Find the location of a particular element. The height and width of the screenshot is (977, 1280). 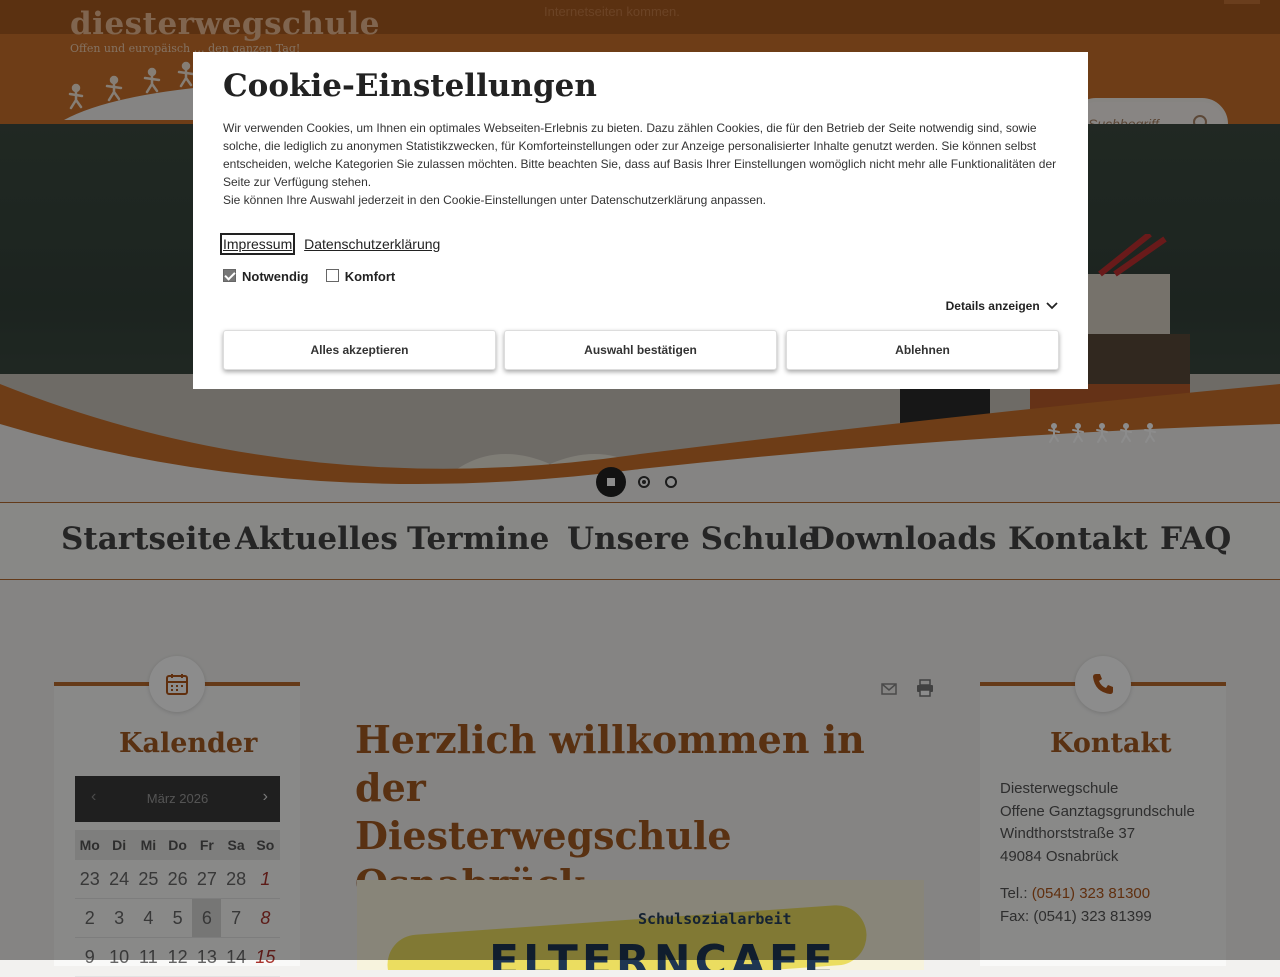

necessary-label: Notwendig is located at coordinates (275, 276).